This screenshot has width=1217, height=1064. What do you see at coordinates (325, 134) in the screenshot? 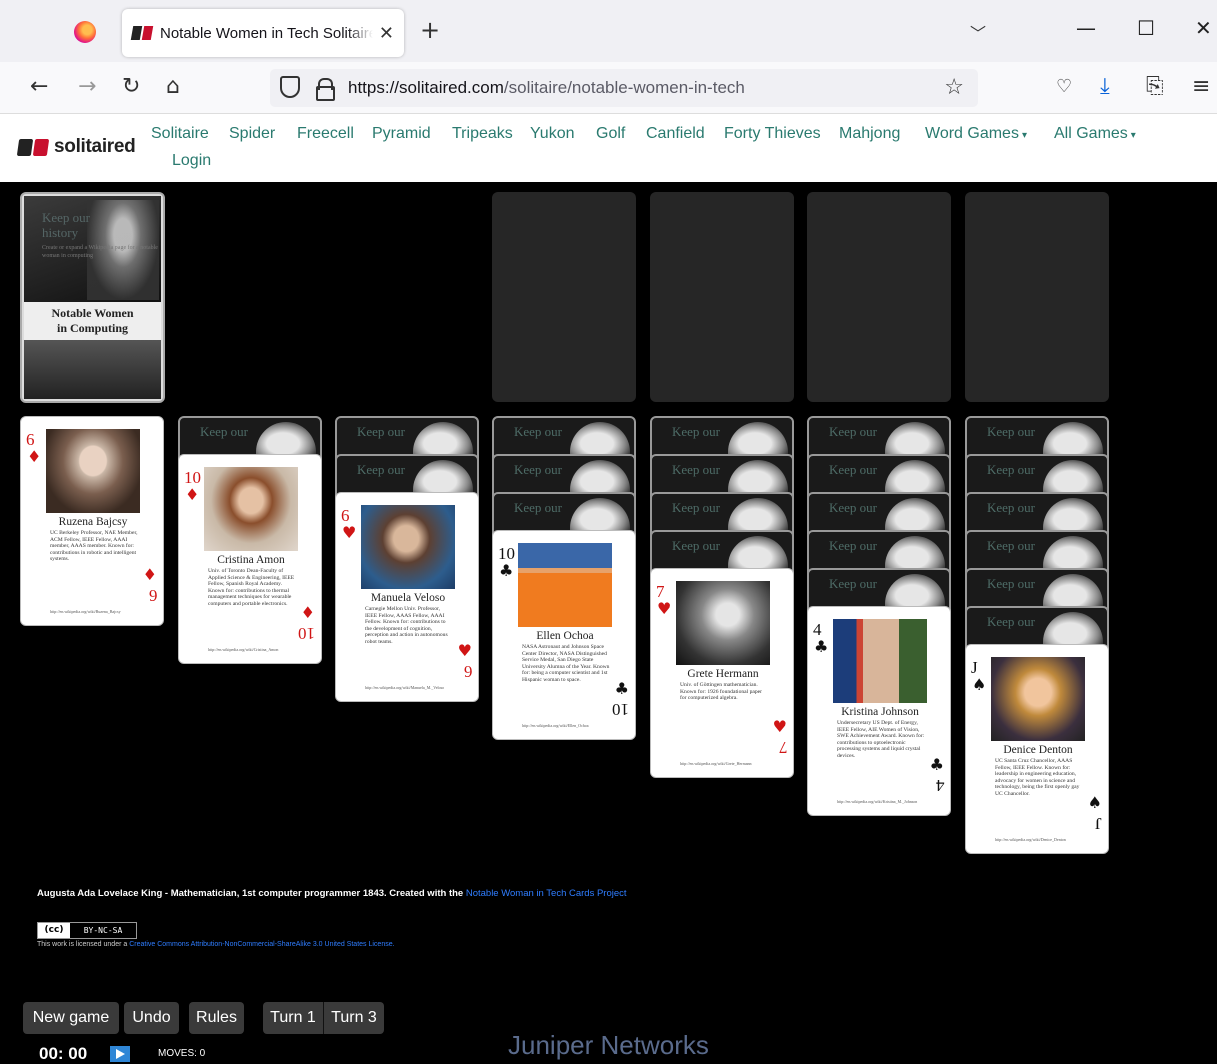
I see `nav-freecell: Freecell` at bounding box center [325, 134].